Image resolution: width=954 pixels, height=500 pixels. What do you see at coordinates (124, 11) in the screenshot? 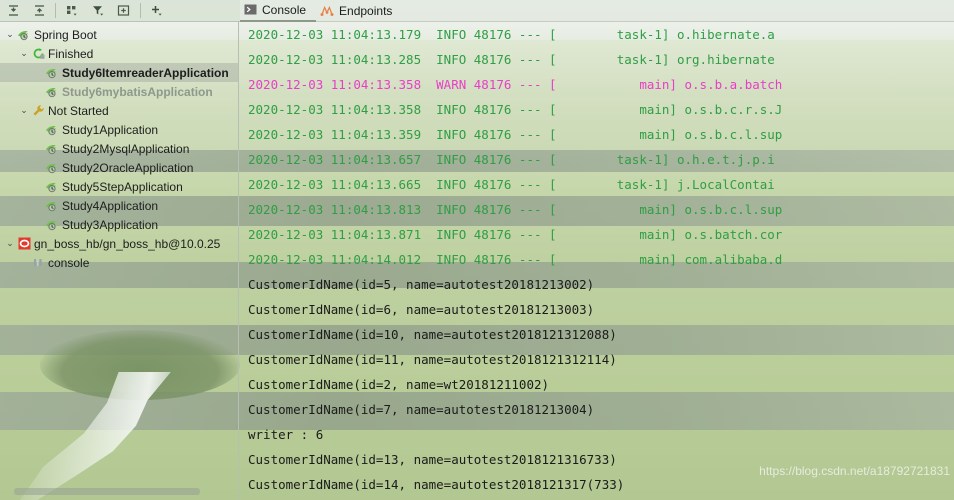
I see `add-tab-icon` at bounding box center [124, 11].